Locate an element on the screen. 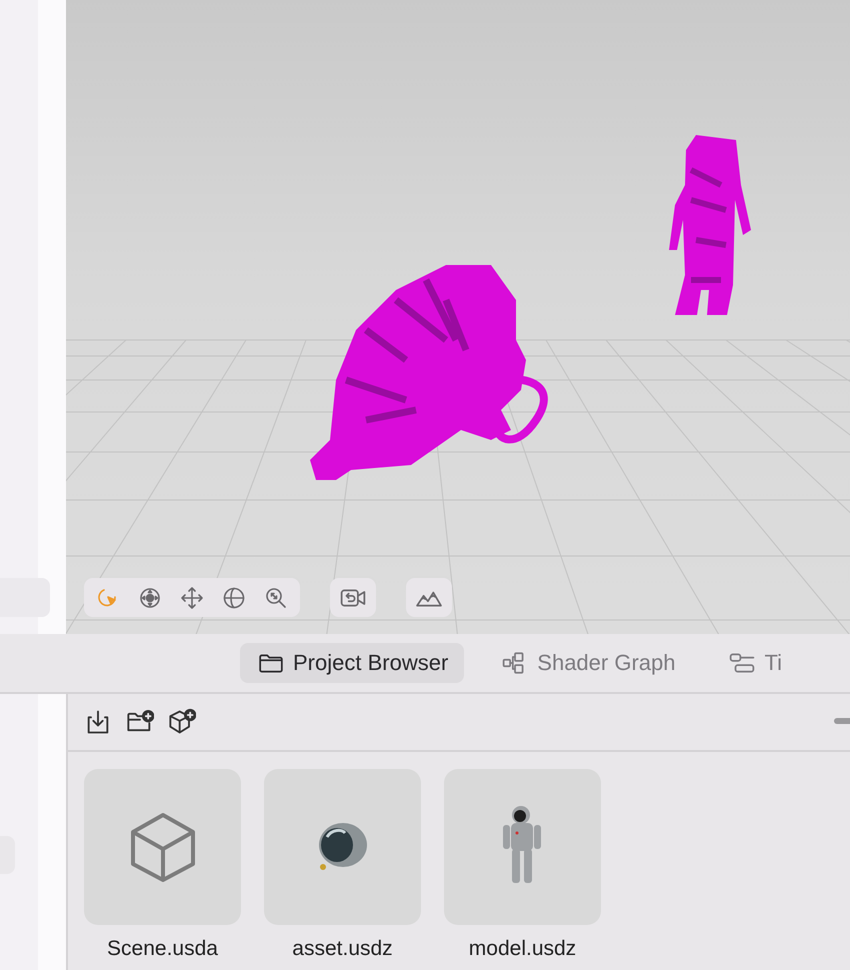 Image resolution: width=850 pixels, height=970 pixels. add-object-button is located at coordinates (182, 722).